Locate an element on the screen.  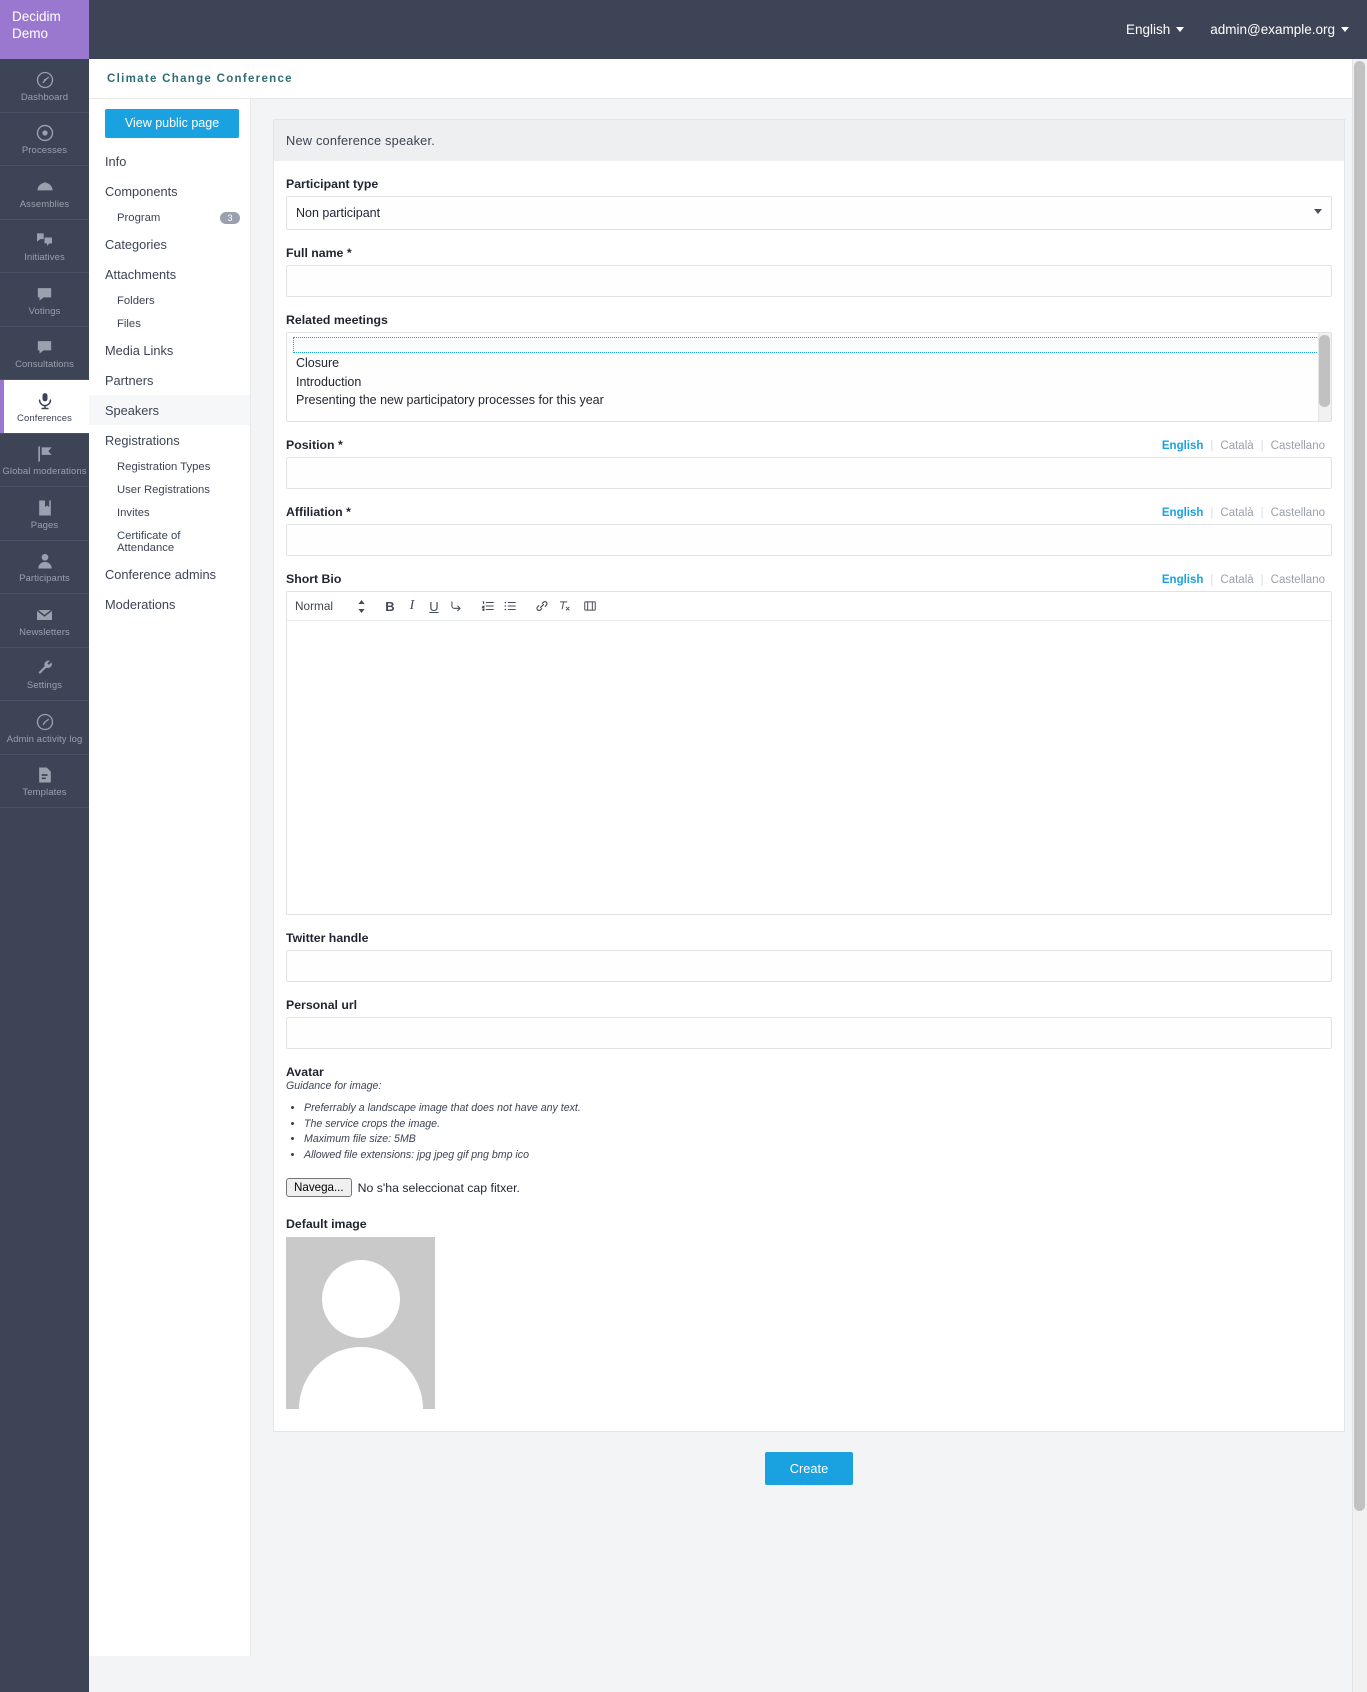
default-avatar-image is located at coordinates (360, 1323).